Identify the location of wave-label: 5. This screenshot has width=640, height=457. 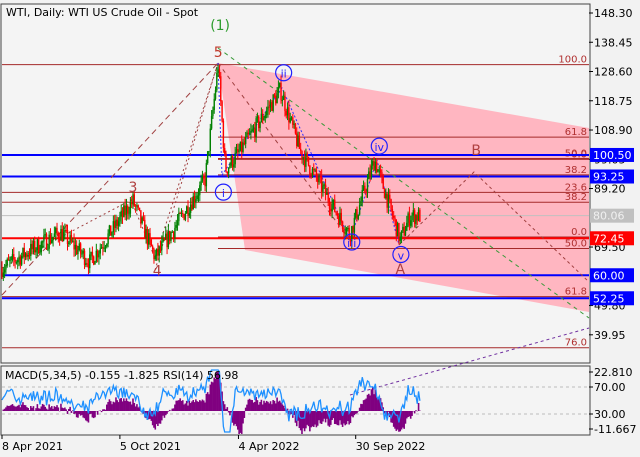
(218, 53).